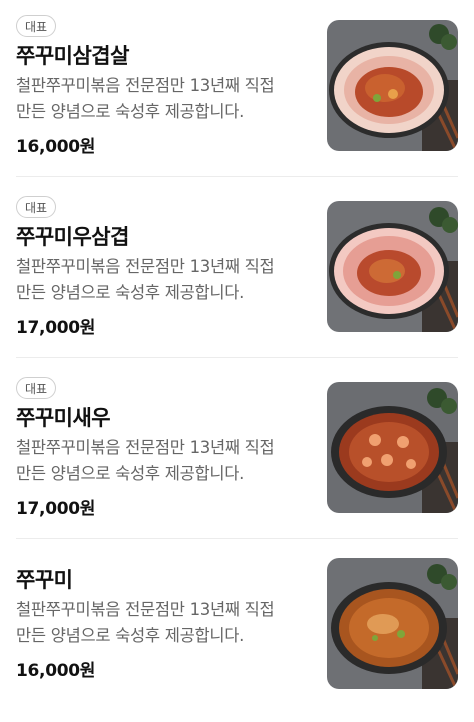  What do you see at coordinates (44, 580) in the screenshot?
I see `menu-item-name: 쭈꾸미` at bounding box center [44, 580].